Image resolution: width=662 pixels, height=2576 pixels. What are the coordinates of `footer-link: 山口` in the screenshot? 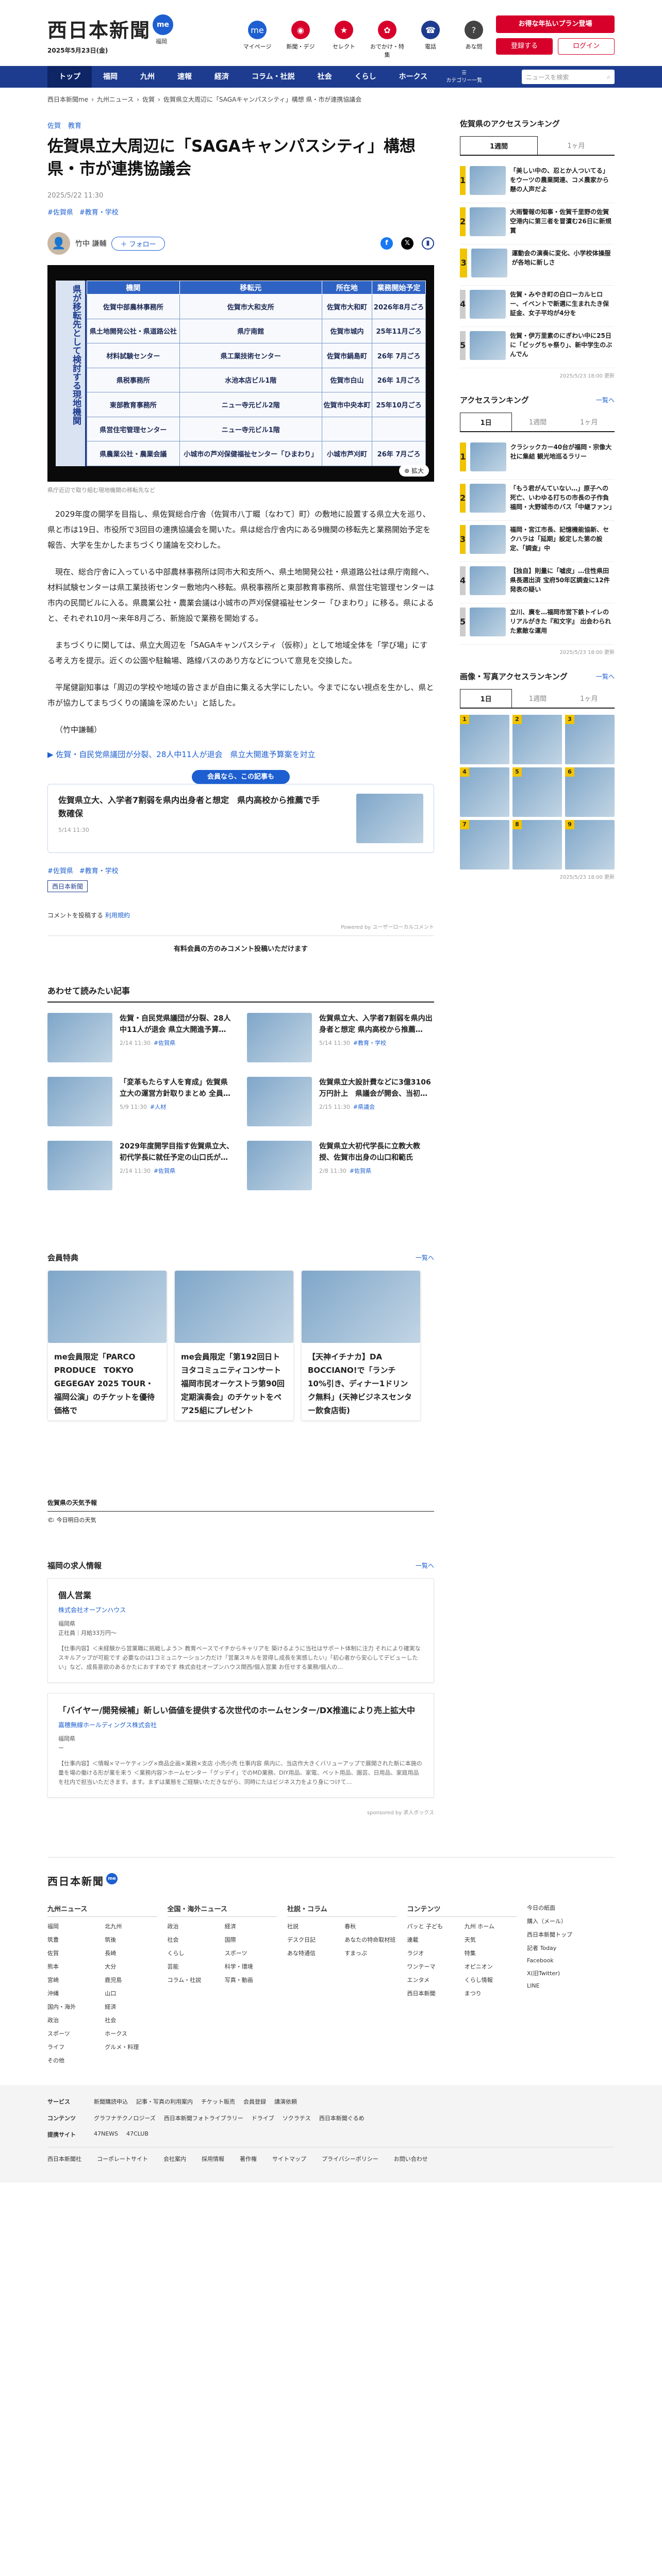 It's located at (131, 1993).